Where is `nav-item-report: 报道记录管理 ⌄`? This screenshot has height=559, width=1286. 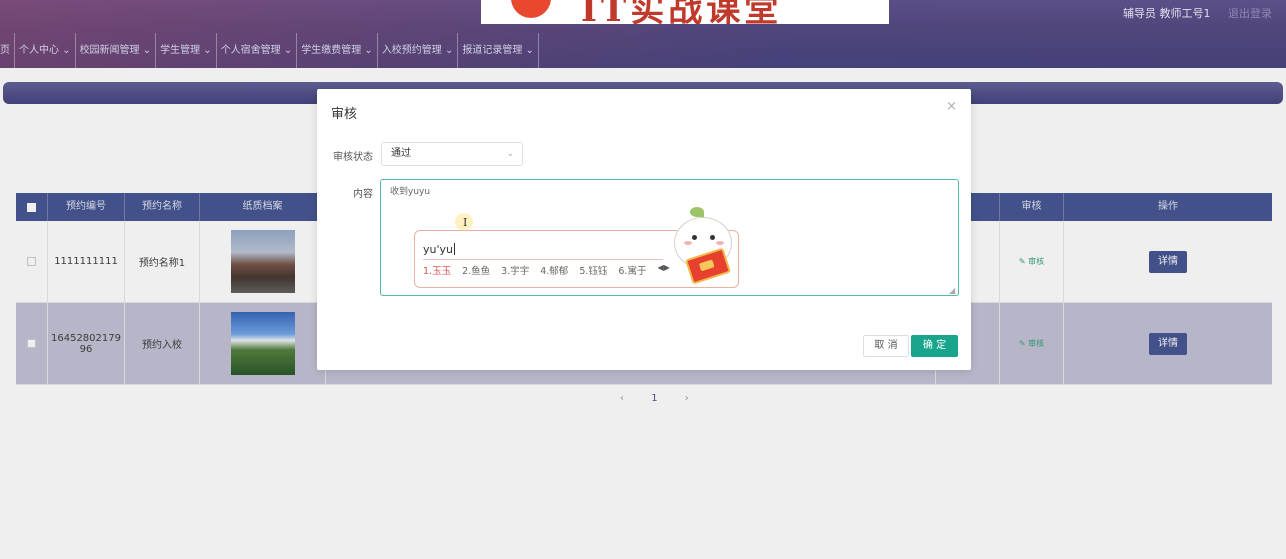 nav-item-report: 报道记录管理 ⌄ is located at coordinates (498, 50).